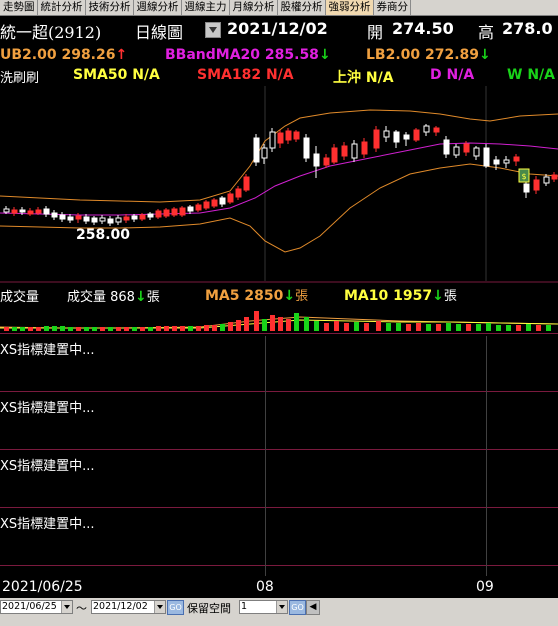 The width and height of the screenshot is (558, 626). What do you see at coordinates (153, 297) in the screenshot?
I see `volume-unit: 張` at bounding box center [153, 297].